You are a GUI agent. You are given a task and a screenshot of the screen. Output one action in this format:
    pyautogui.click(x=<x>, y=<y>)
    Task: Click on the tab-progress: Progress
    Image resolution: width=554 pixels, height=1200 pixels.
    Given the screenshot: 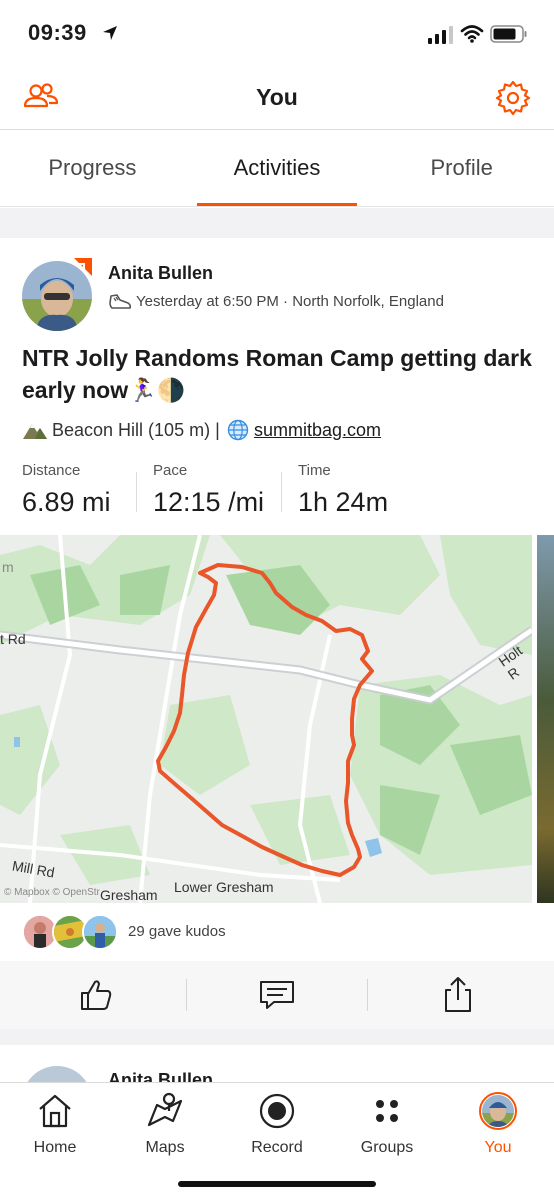 What is the action you would take?
    pyautogui.click(x=92, y=168)
    